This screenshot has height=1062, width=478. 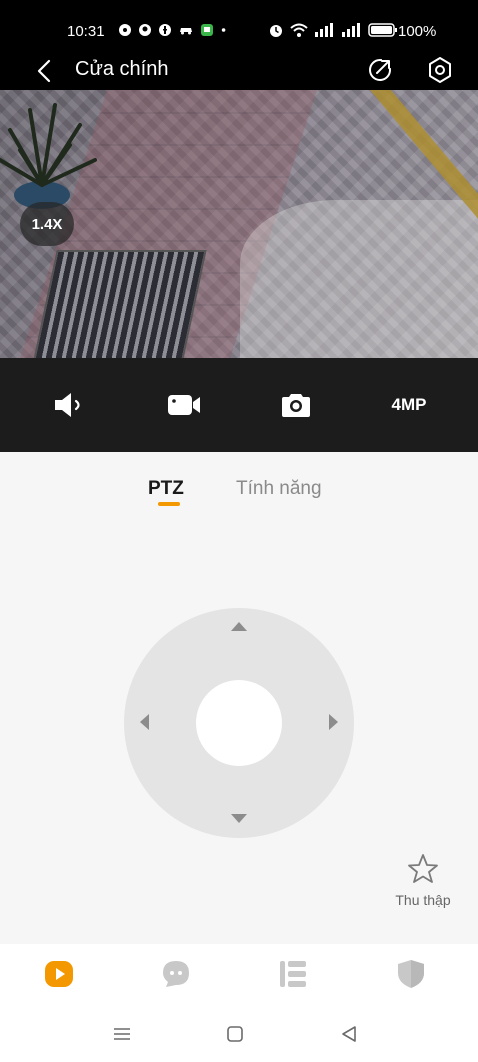 I want to click on share-icon, so click(x=380, y=70).